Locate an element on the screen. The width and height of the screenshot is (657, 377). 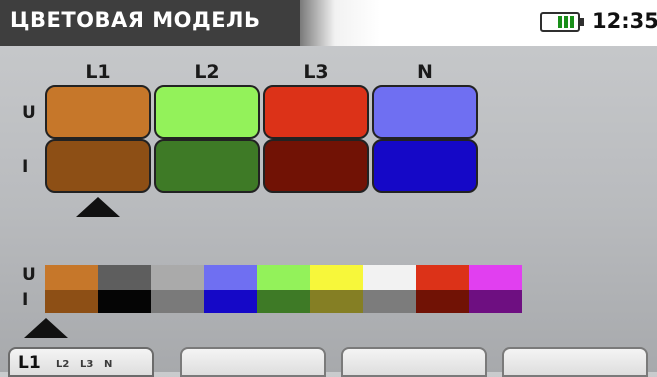
swatch-i-l3 is located at coordinates (316, 166).